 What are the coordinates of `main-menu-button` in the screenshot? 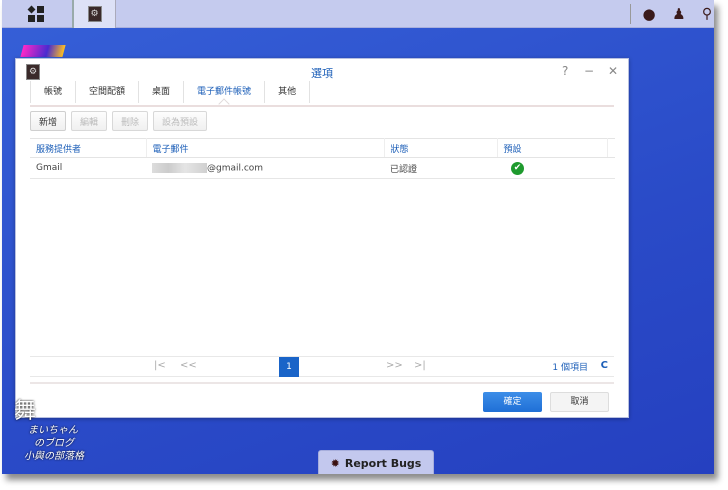 It's located at (36, 14).